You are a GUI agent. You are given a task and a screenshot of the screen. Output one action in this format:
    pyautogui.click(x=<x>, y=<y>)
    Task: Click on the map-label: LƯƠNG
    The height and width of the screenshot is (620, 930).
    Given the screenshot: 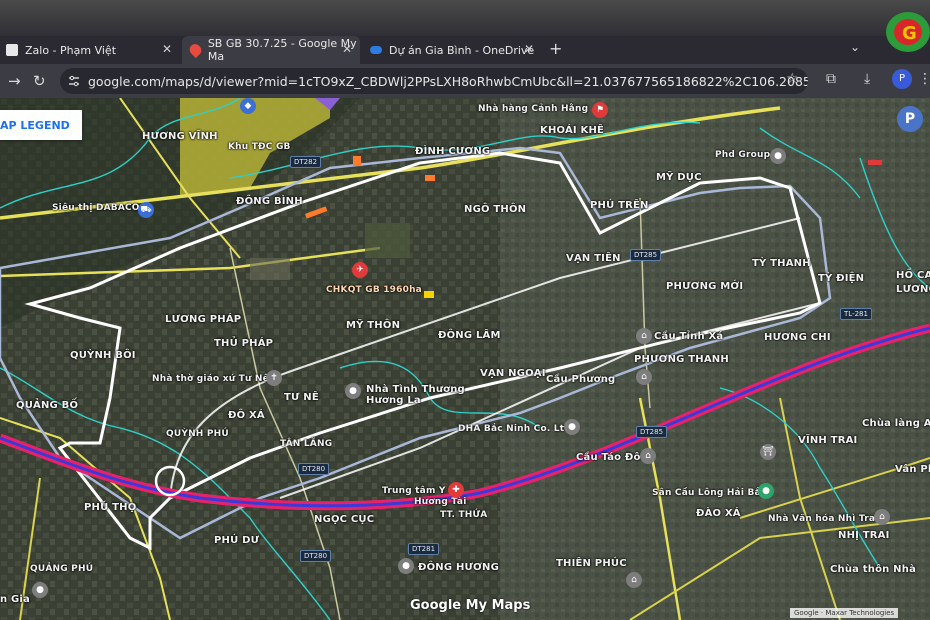 What is the action you would take?
    pyautogui.click(x=913, y=289)
    